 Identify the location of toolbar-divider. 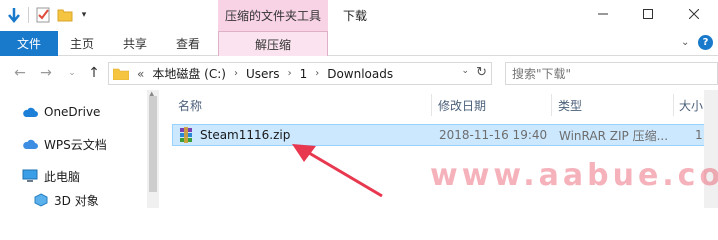
(28, 15).